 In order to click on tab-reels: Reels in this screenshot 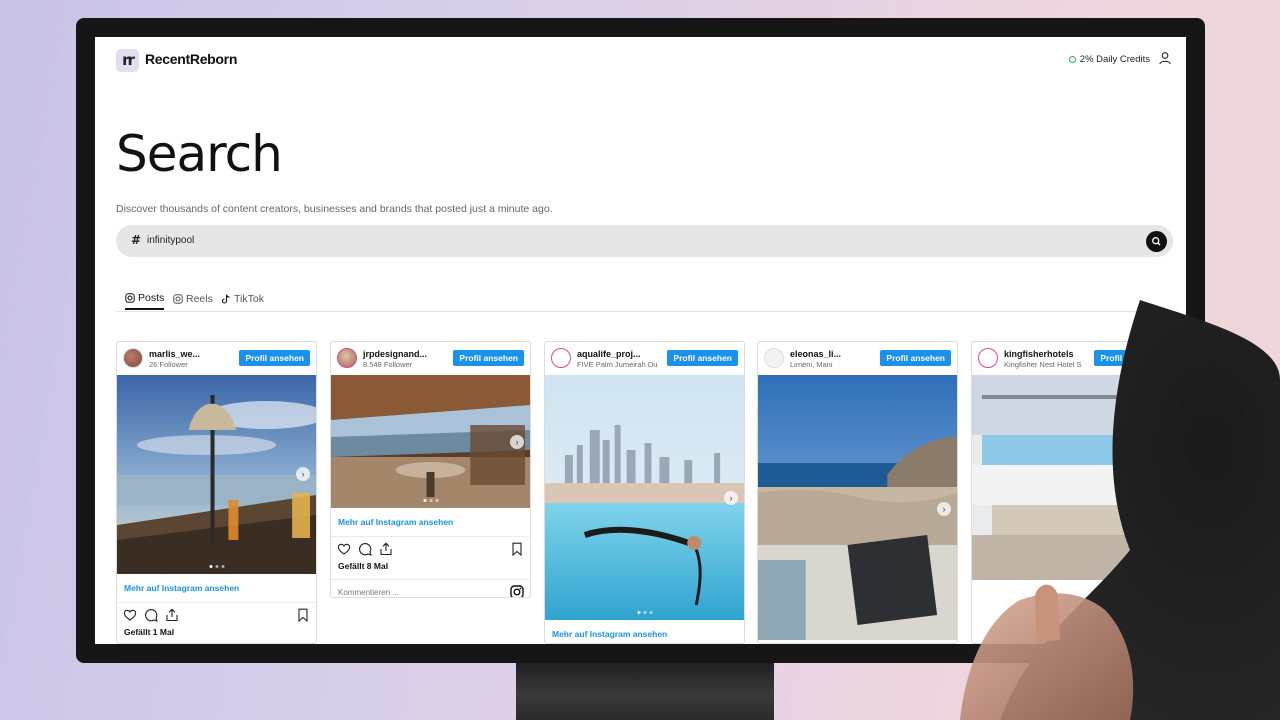, I will do `click(193, 299)`.